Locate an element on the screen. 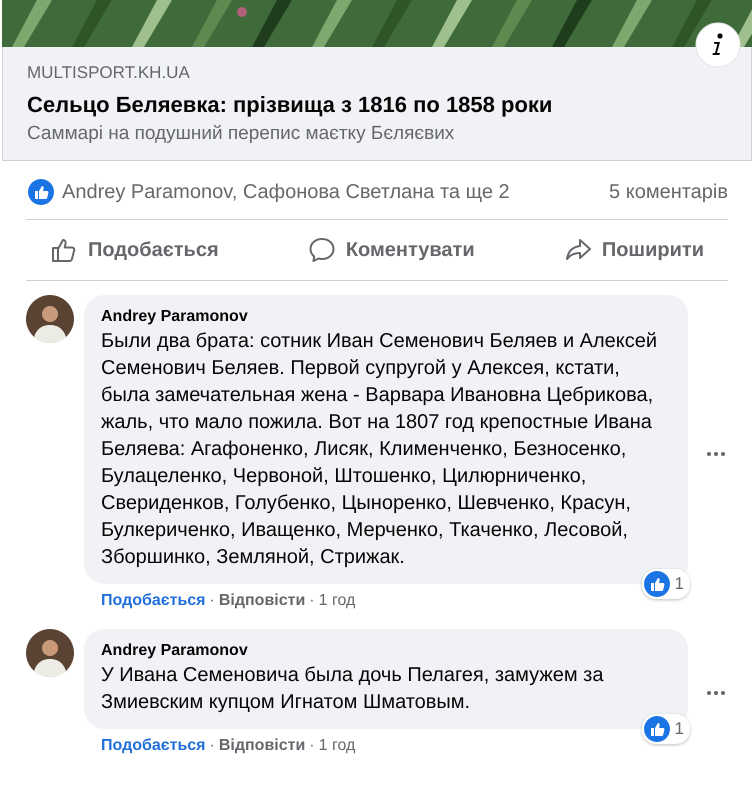 The width and height of the screenshot is (754, 805). like-button: Подобається is located at coordinates (134, 250).